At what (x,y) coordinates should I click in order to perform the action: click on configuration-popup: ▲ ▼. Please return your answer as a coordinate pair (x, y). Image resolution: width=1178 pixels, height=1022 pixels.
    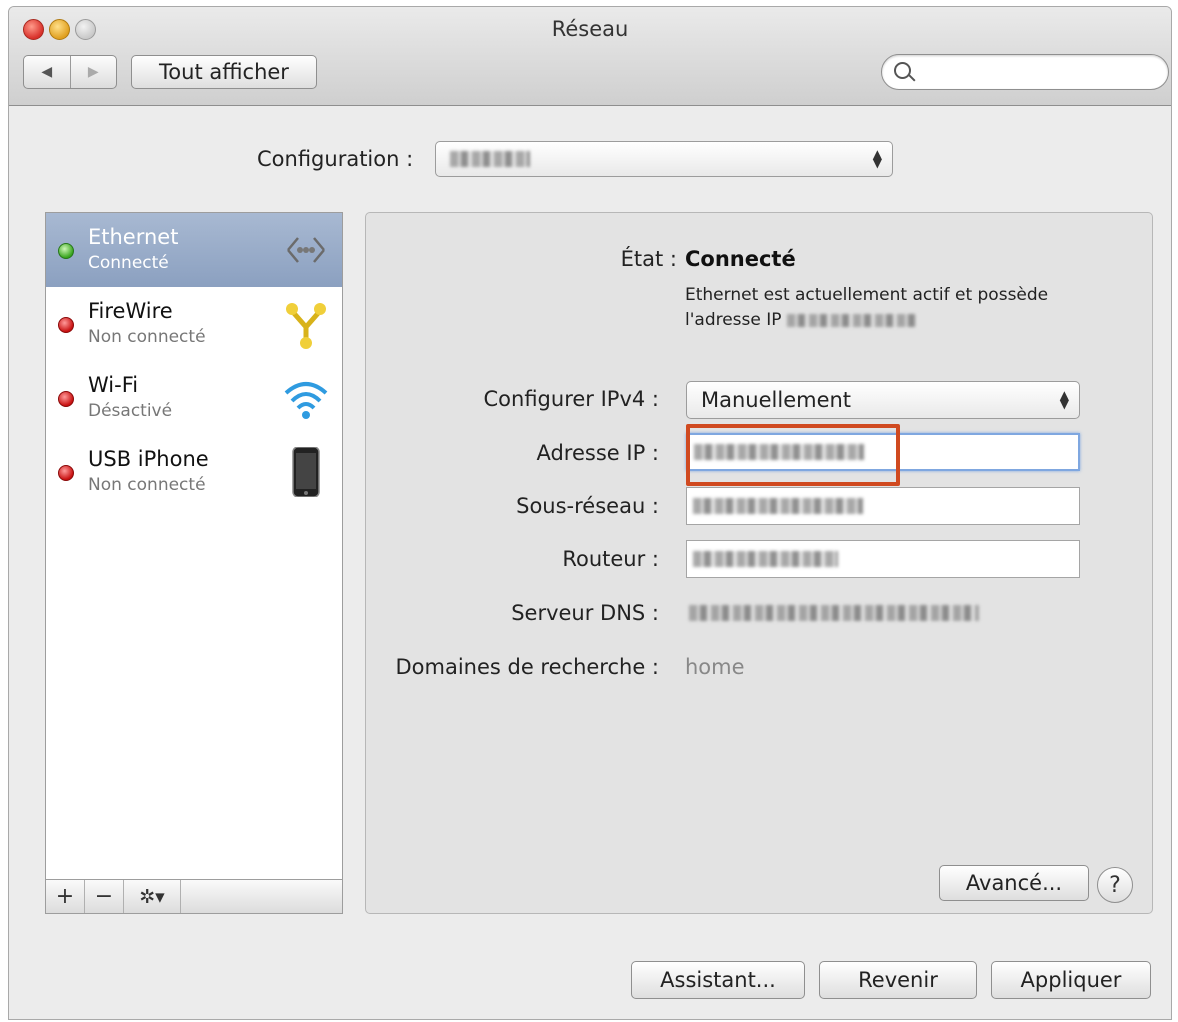
    Looking at the image, I should click on (664, 159).